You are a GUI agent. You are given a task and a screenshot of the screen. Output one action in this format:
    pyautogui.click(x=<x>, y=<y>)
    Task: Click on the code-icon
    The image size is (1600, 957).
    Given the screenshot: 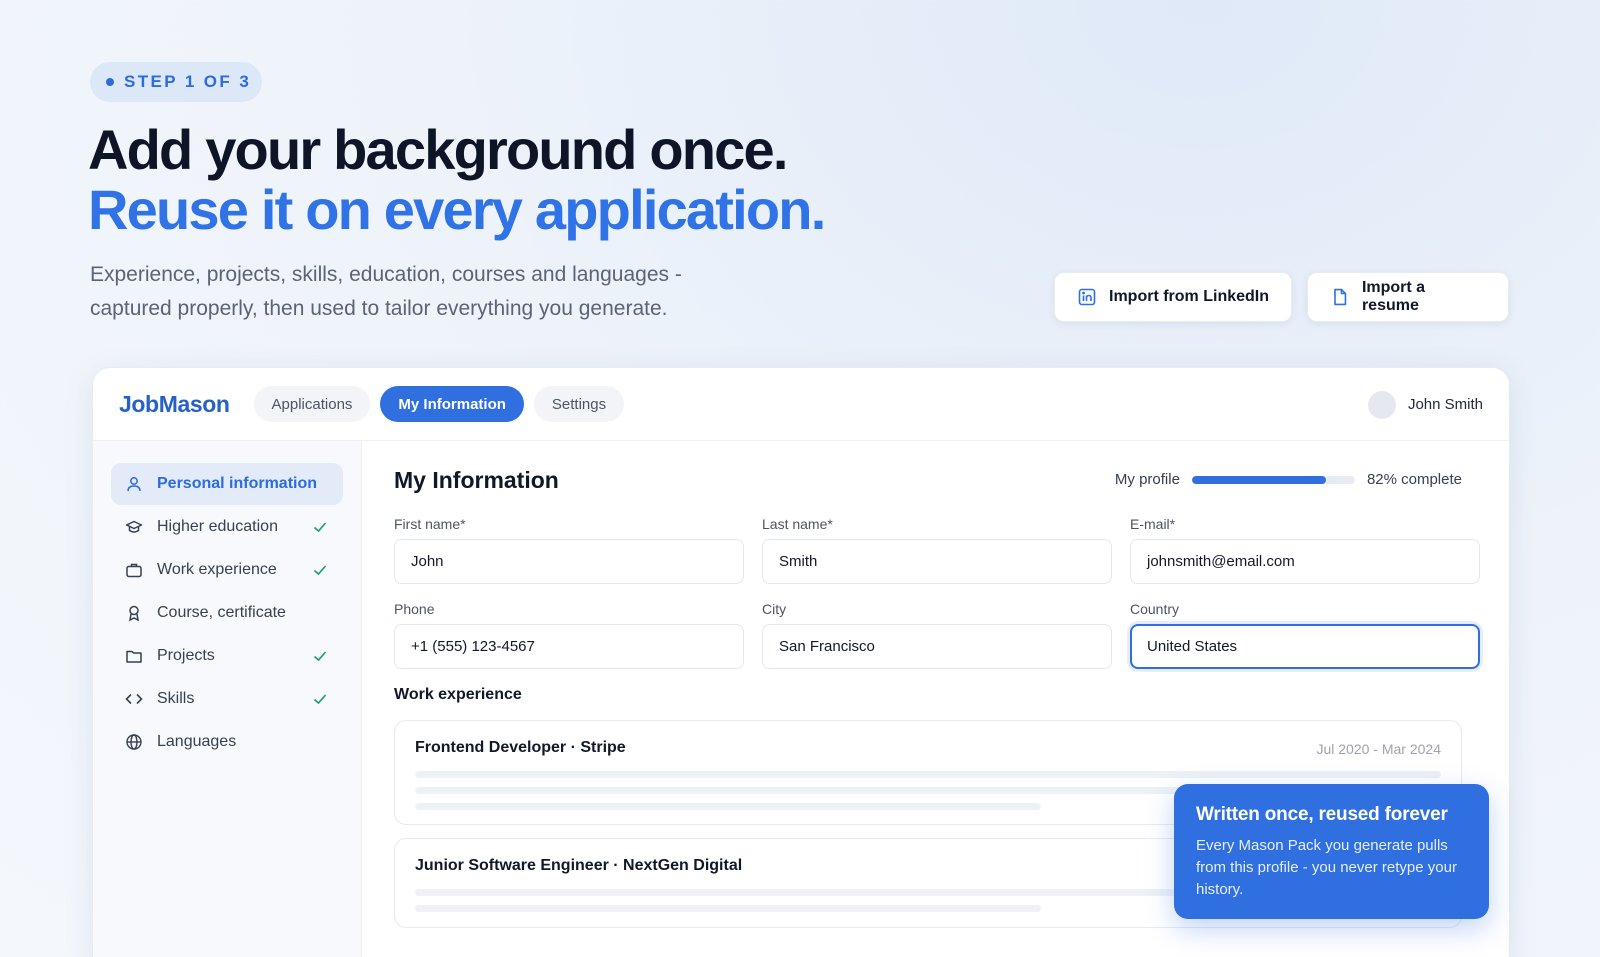 What is the action you would take?
    pyautogui.click(x=134, y=699)
    